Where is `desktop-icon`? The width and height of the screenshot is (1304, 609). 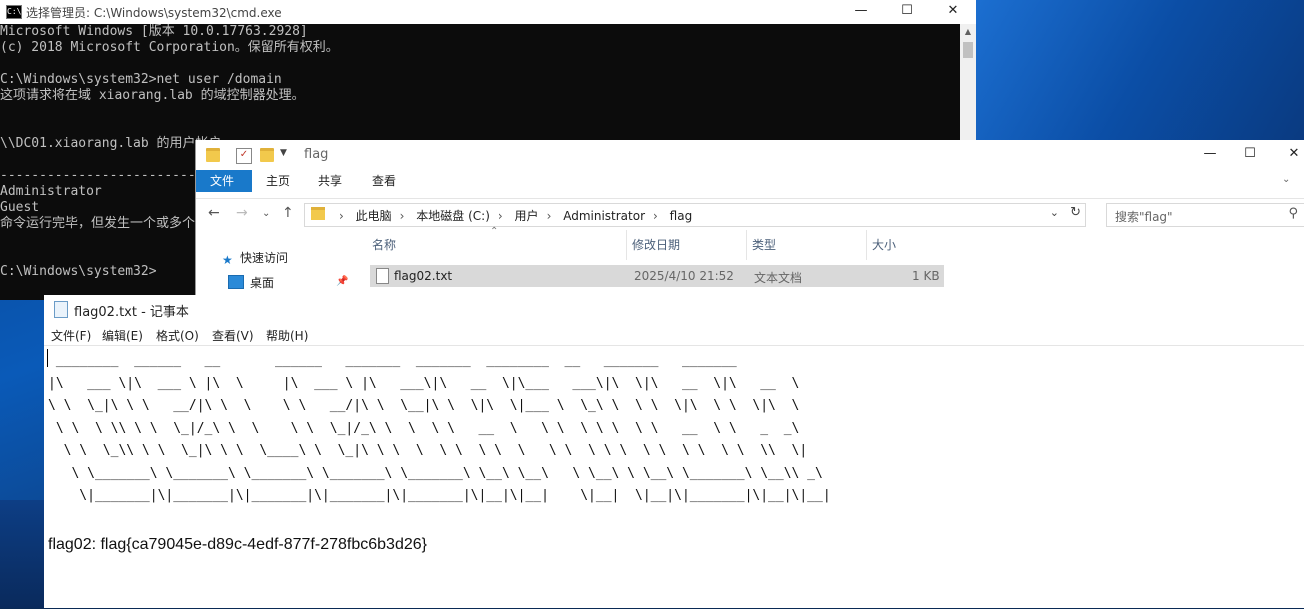
desktop-icon is located at coordinates (236, 282).